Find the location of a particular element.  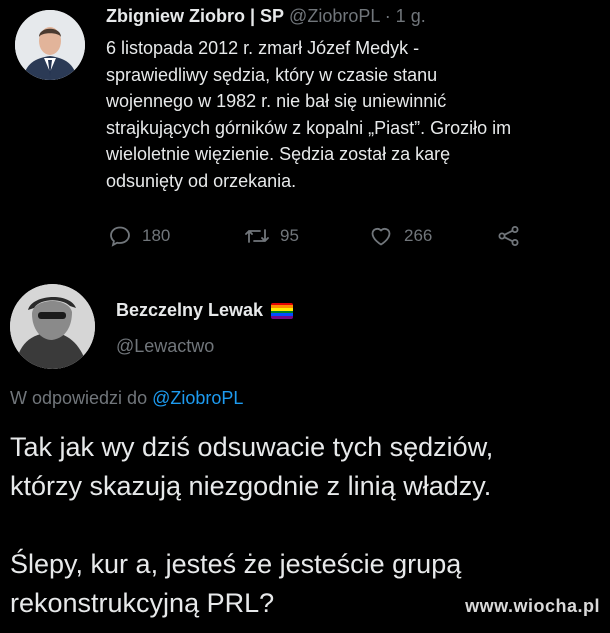

reply-to-line: W odpowiedzi do @ZiobroPL is located at coordinates (126, 398).